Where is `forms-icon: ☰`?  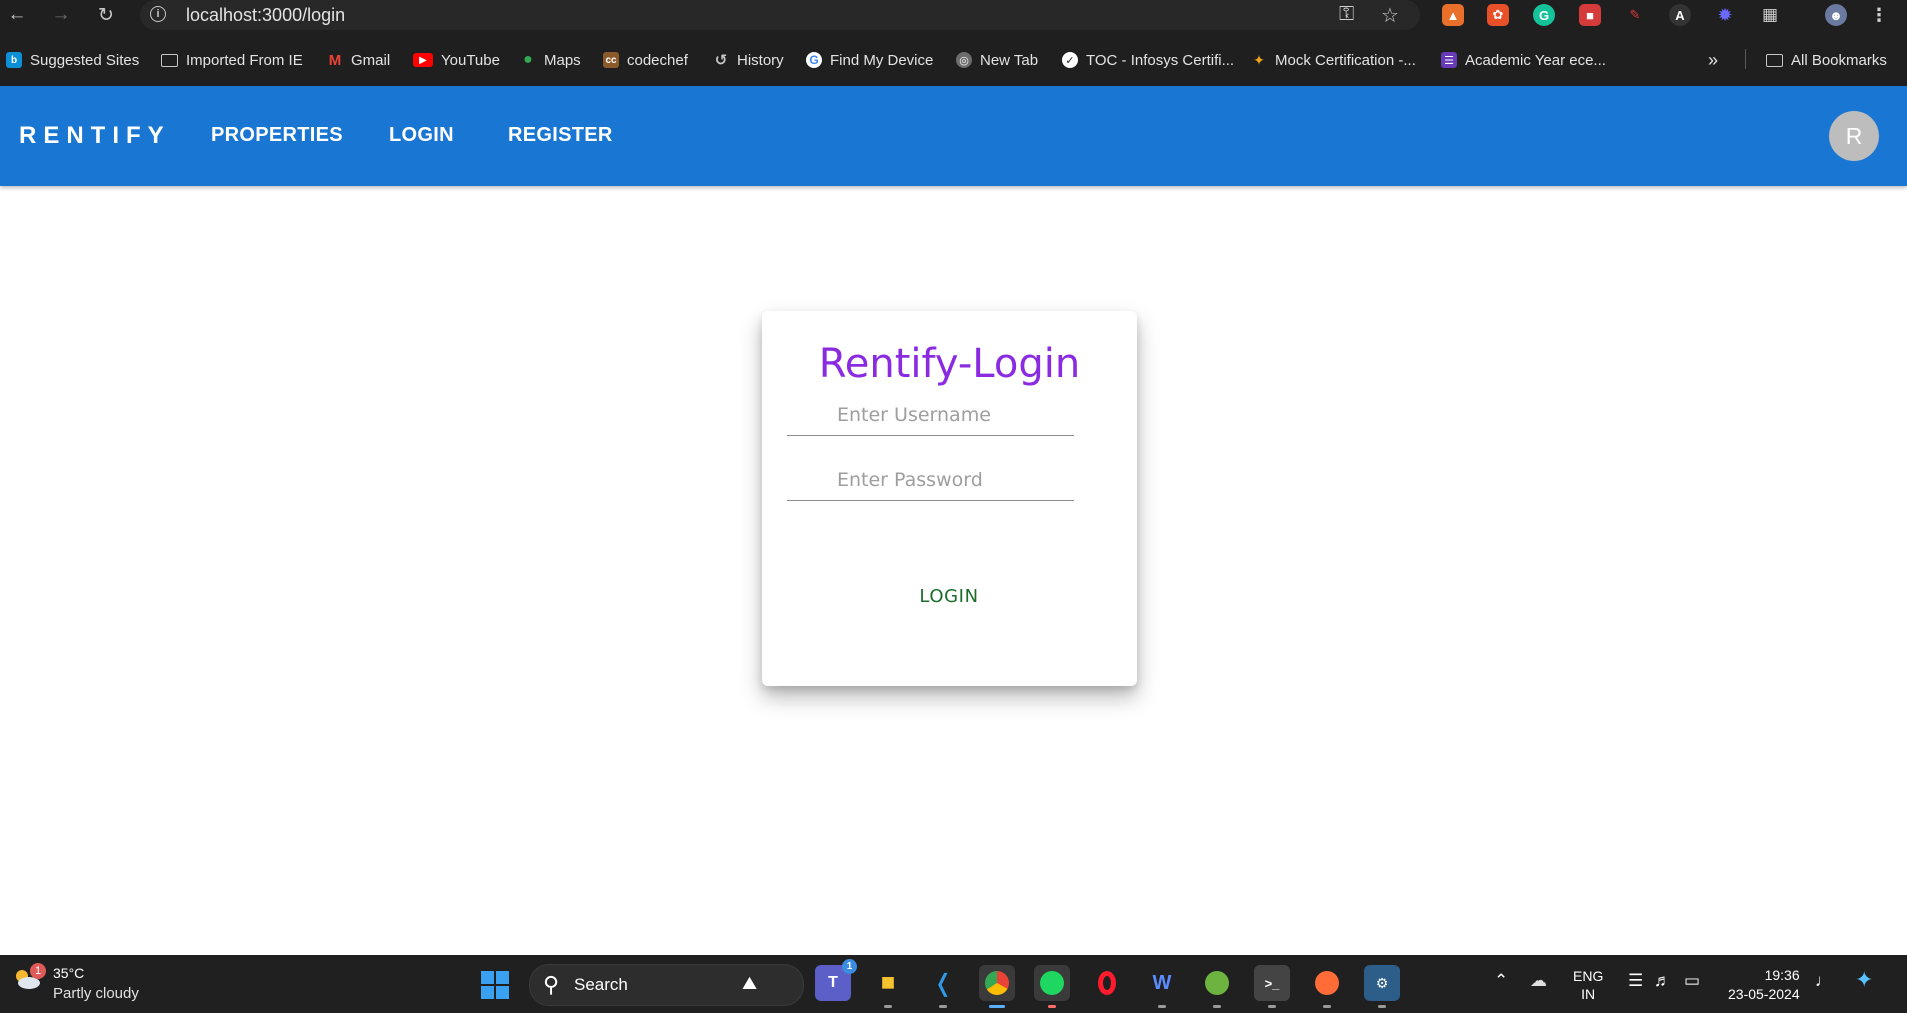
forms-icon: ☰ is located at coordinates (1449, 60).